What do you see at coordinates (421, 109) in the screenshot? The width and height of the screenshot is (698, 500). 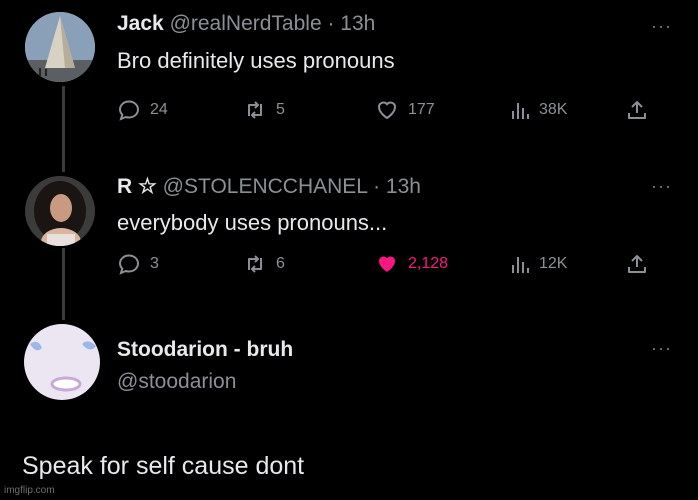 I see `like-count: 177` at bounding box center [421, 109].